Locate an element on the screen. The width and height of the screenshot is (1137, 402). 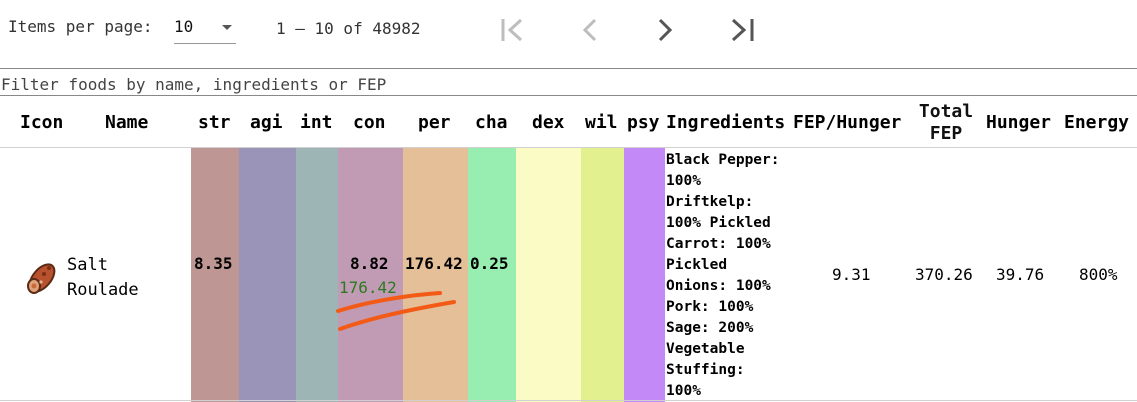
str-column-bg is located at coordinates (215, 275).